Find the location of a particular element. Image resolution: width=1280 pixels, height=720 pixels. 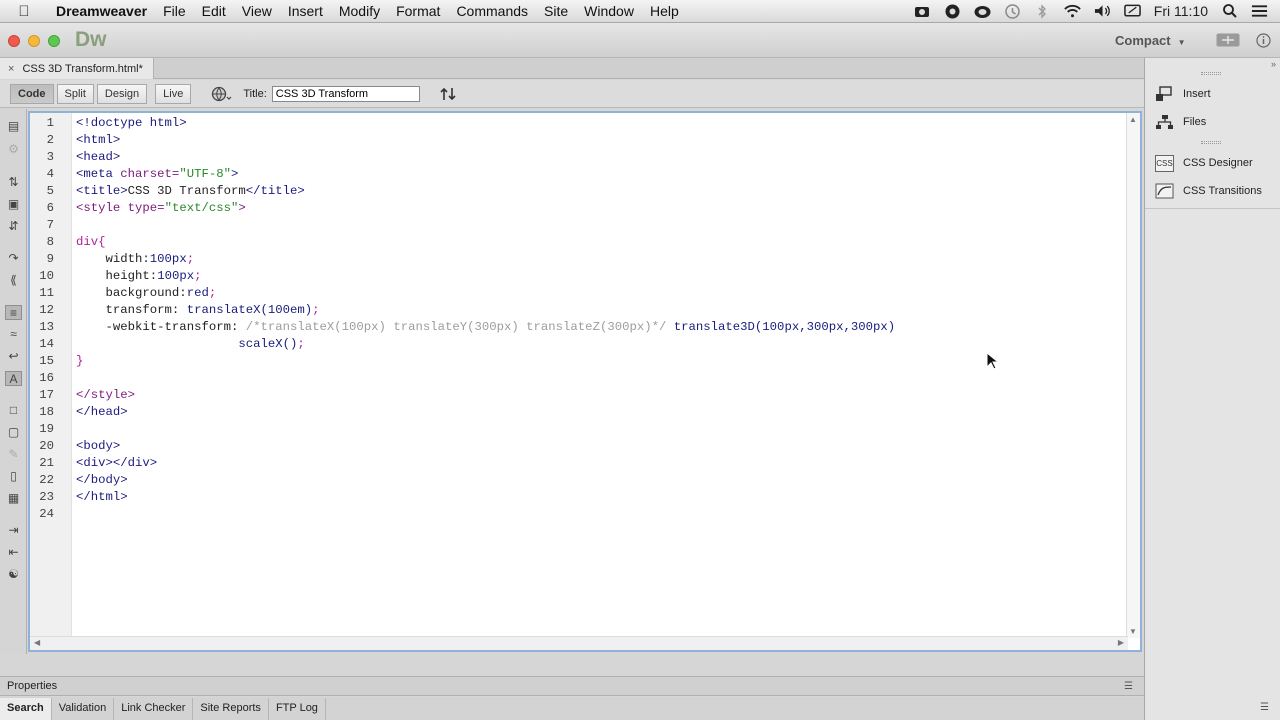

close-window-button is located at coordinates (14, 41).